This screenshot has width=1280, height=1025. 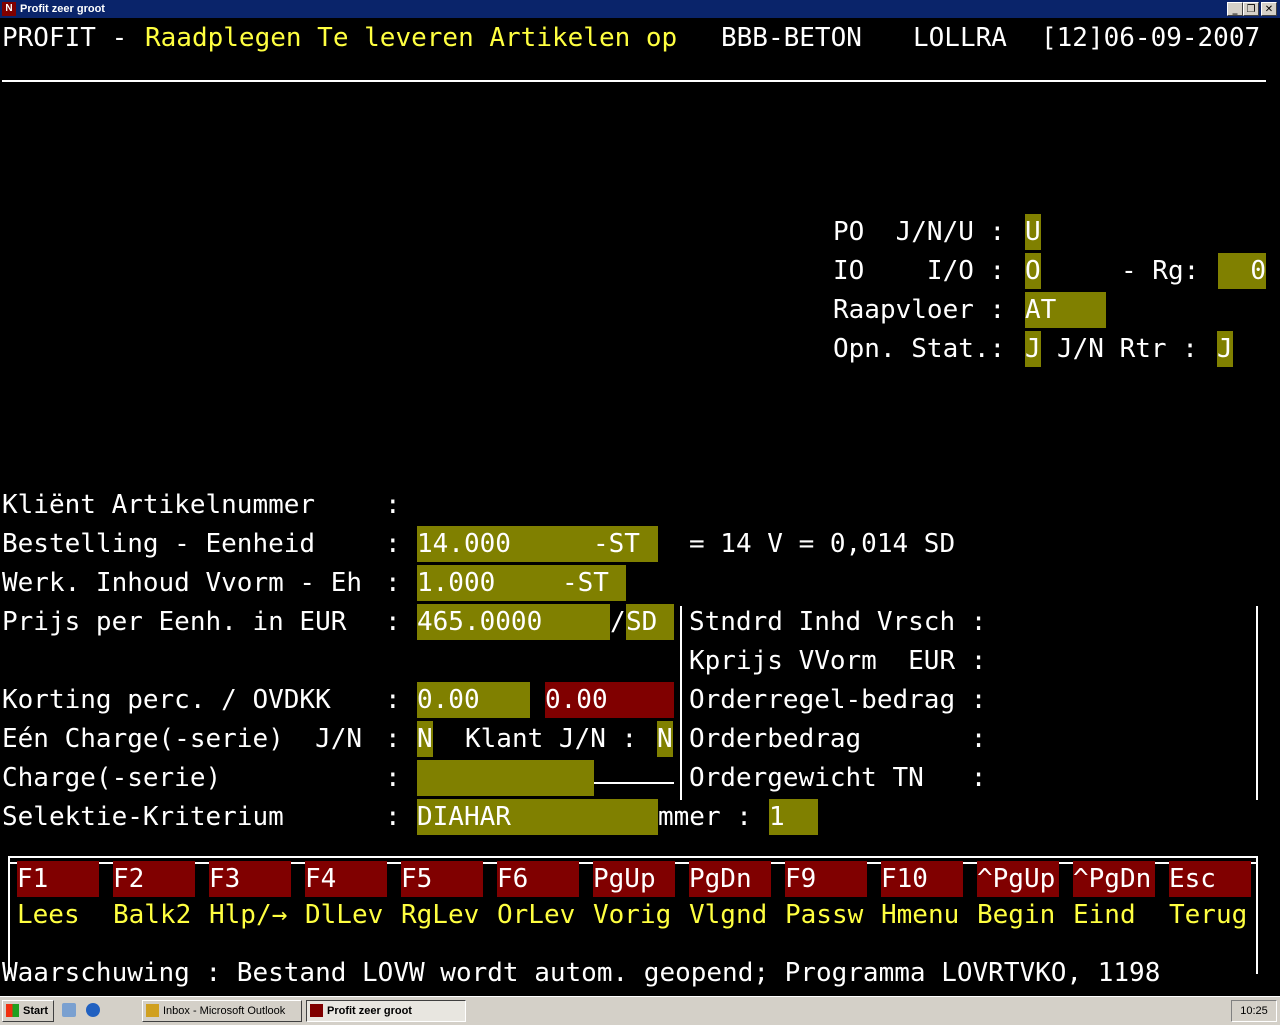 What do you see at coordinates (920, 915) in the screenshot?
I see `fkey-label: Hmenu` at bounding box center [920, 915].